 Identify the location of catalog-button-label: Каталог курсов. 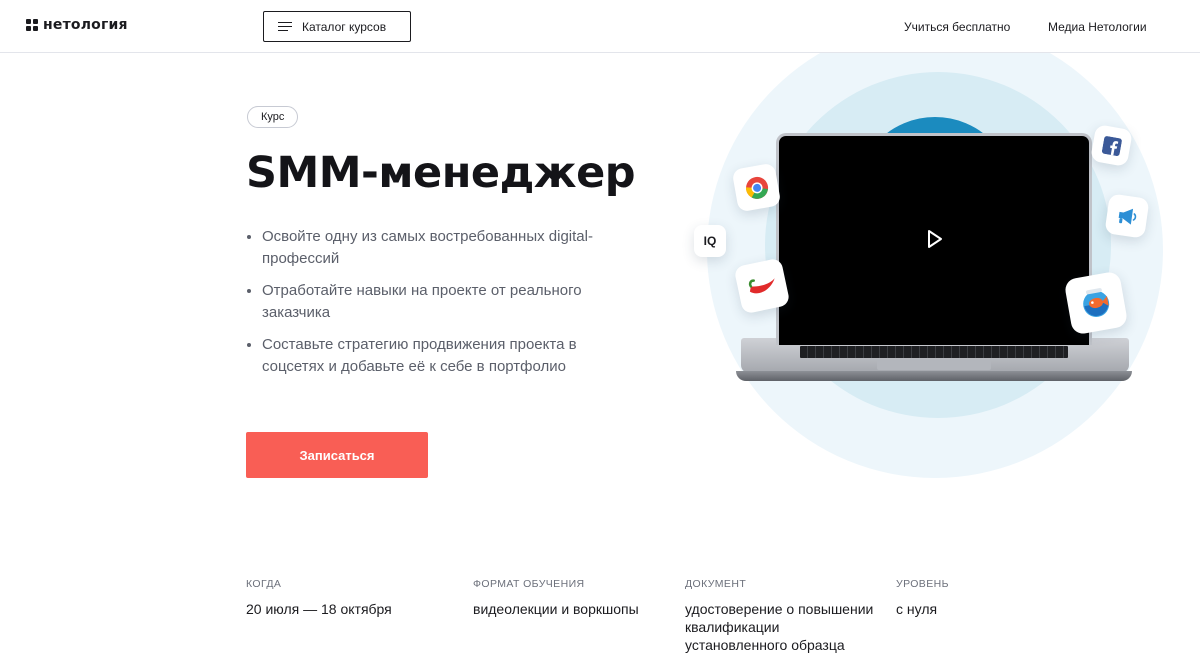
(344, 26).